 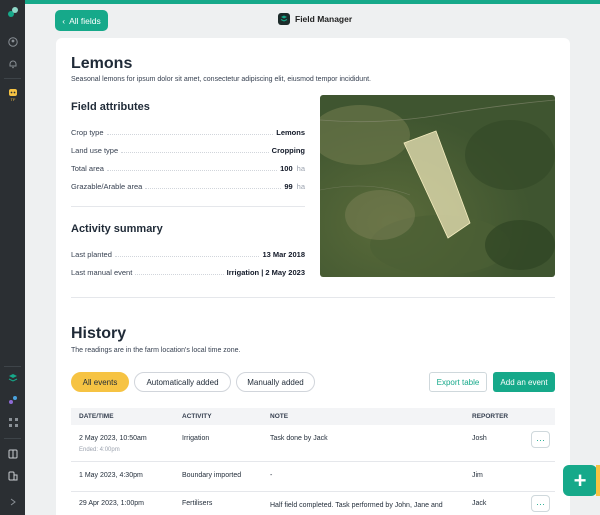 What do you see at coordinates (275, 382) in the screenshot?
I see `filter-manually-added: Manually added` at bounding box center [275, 382].